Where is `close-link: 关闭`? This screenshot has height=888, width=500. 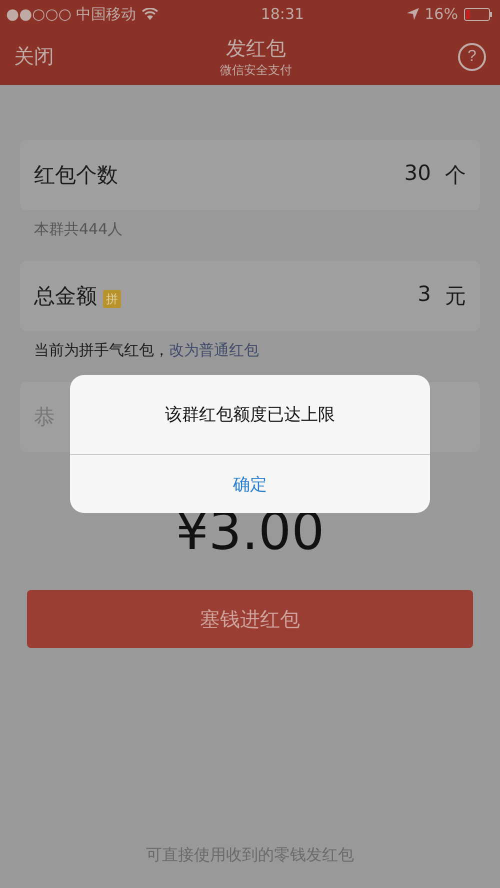 close-link: 关闭 is located at coordinates (34, 56).